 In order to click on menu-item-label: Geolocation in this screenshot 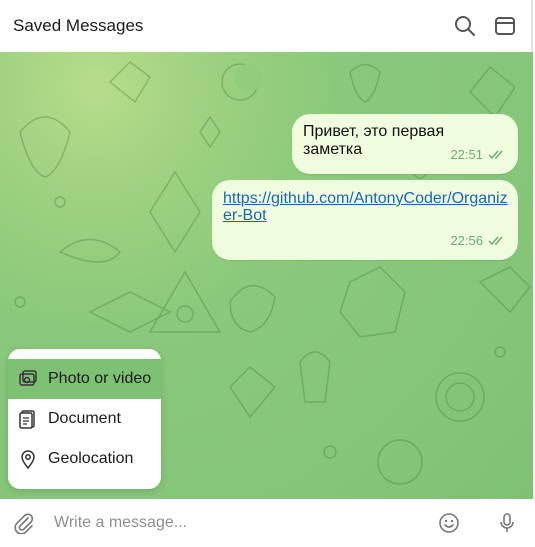, I will do `click(91, 458)`.